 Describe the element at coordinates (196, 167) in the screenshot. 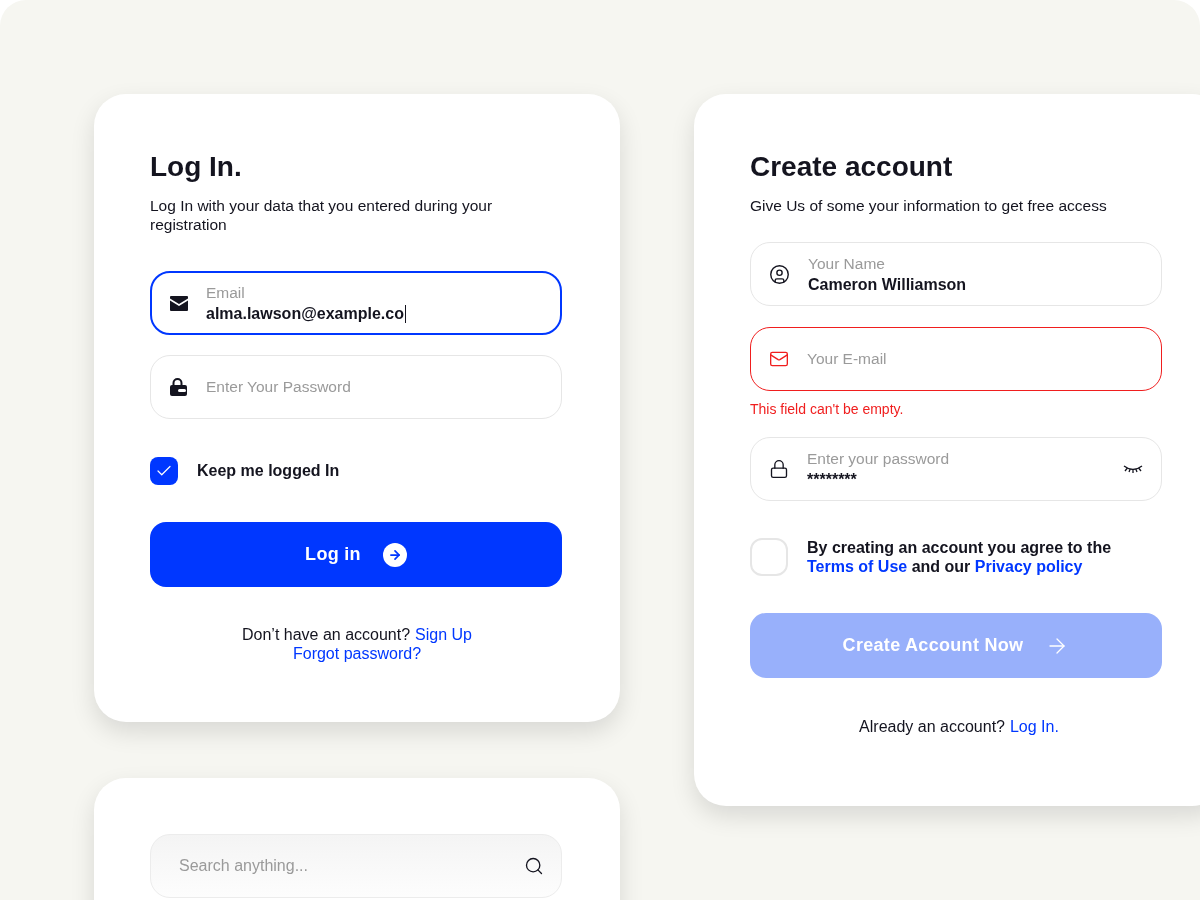

I see `login-title: Log In.` at that location.